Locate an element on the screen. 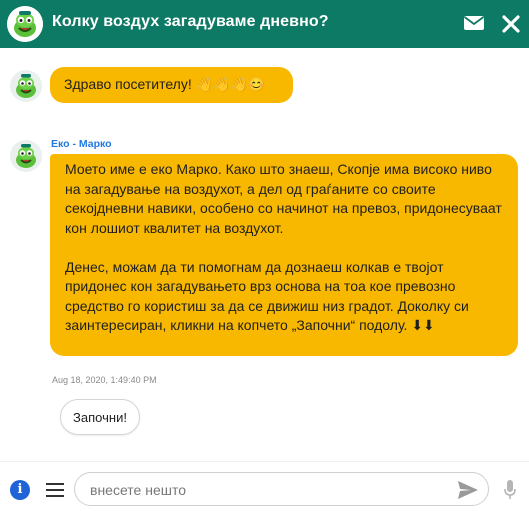  robot-avatar-icon is located at coordinates (25, 24).